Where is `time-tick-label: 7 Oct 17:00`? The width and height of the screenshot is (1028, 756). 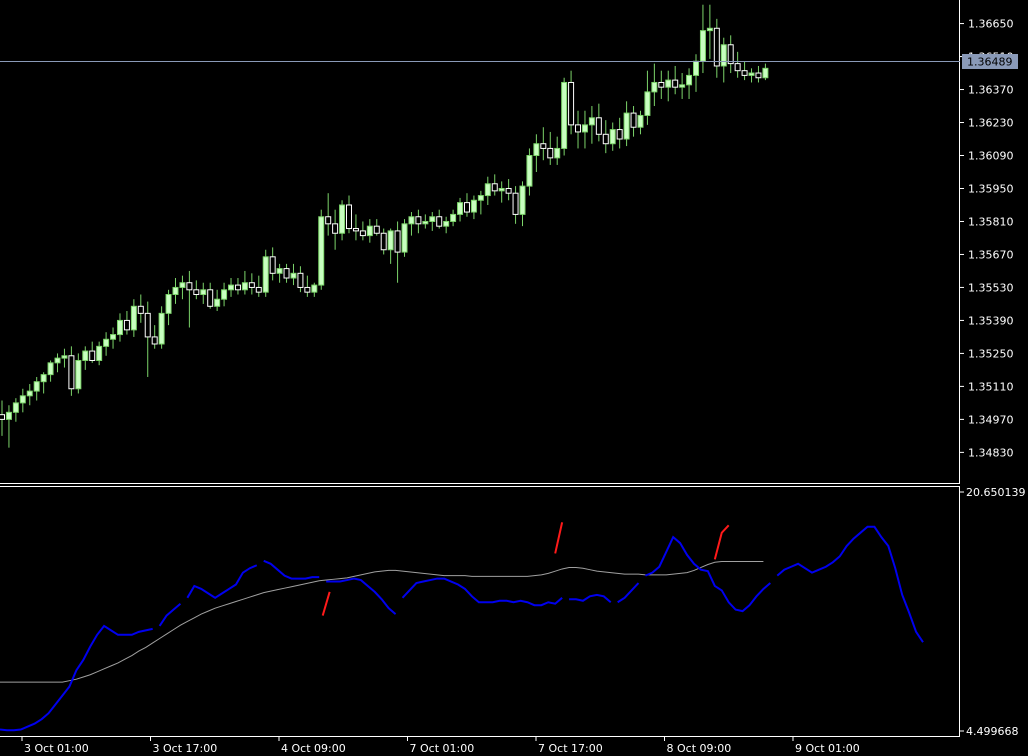 time-tick-label: 7 Oct 17:00 is located at coordinates (570, 748).